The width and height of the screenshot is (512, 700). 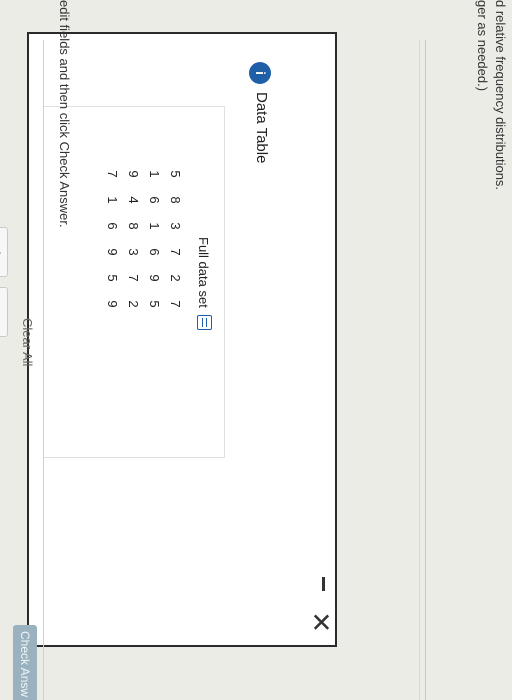 What do you see at coordinates (27, 342) in the screenshot?
I see `clear-all-button: Clear All` at bounding box center [27, 342].